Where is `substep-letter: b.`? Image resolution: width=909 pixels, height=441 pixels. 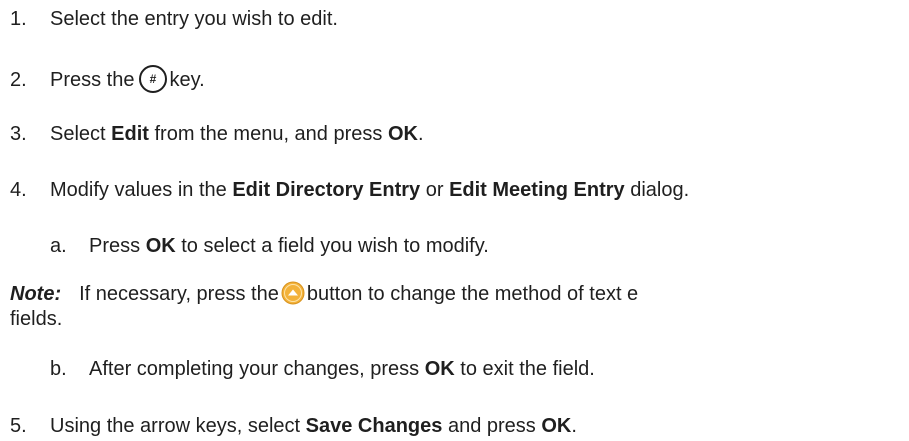 substep-letter: b. is located at coordinates (58, 369).